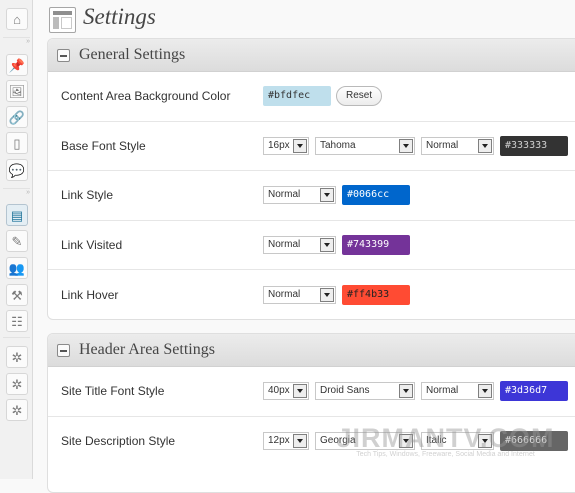  Describe the element at coordinates (17, 295) in the screenshot. I see `tools-icon: ⚒` at that location.